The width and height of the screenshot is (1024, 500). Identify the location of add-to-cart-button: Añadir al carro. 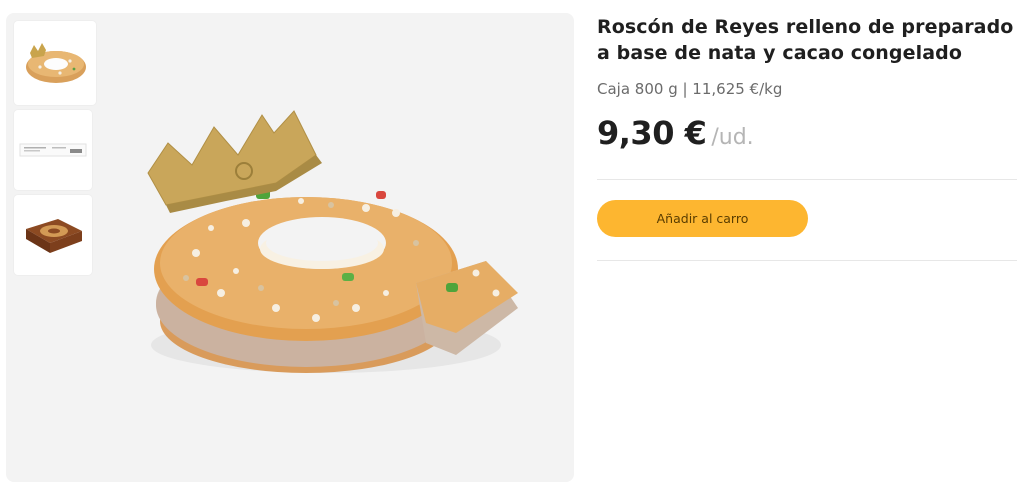
(702, 218).